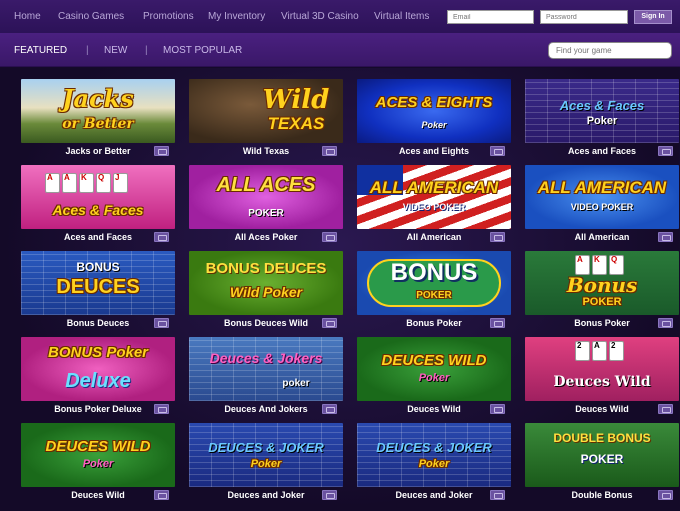  I want to click on playing-card-icon: J, so click(120, 183).